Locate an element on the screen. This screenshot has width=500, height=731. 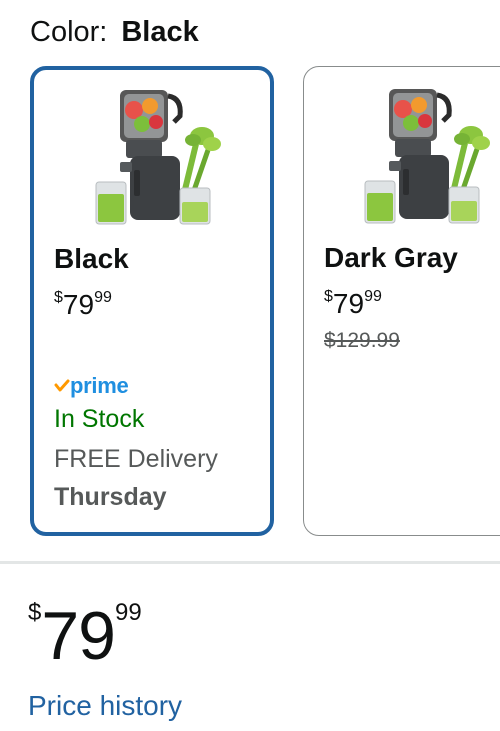
buybox-price-symbol: $ is located at coordinates (35, 612).